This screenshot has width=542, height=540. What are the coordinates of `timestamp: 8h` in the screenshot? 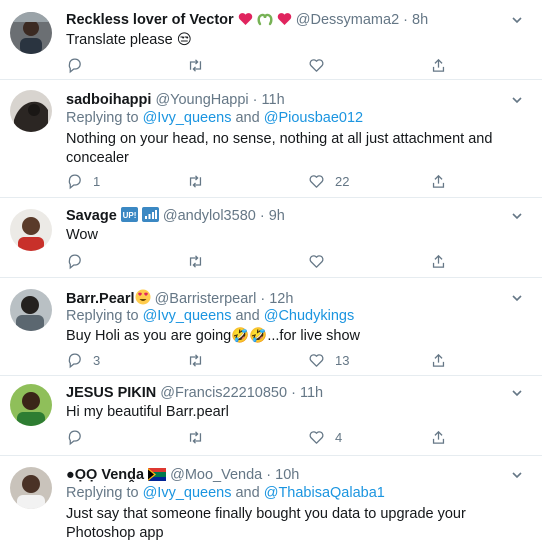 It's located at (420, 20).